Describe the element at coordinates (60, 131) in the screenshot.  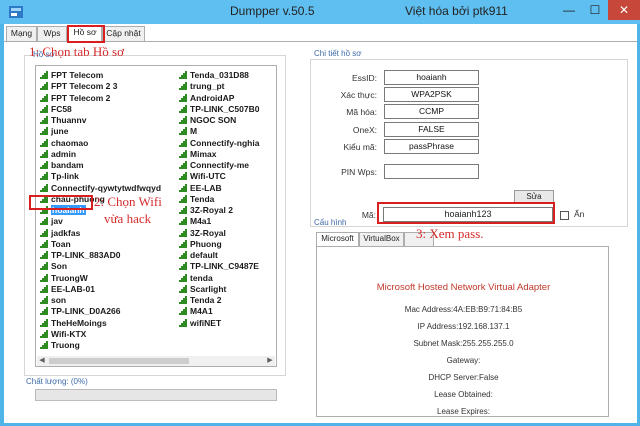
I see `wifi-list-item-label: june` at that location.